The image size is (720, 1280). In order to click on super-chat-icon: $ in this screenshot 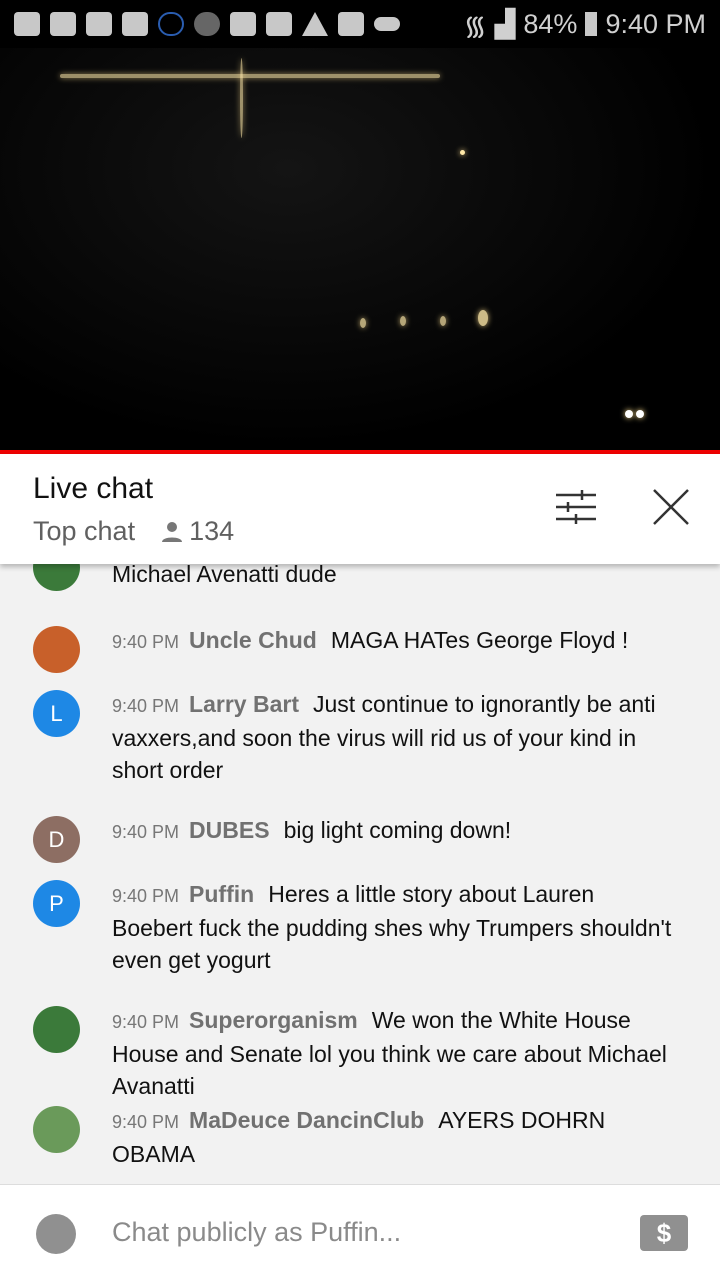, I will do `click(664, 1233)`.